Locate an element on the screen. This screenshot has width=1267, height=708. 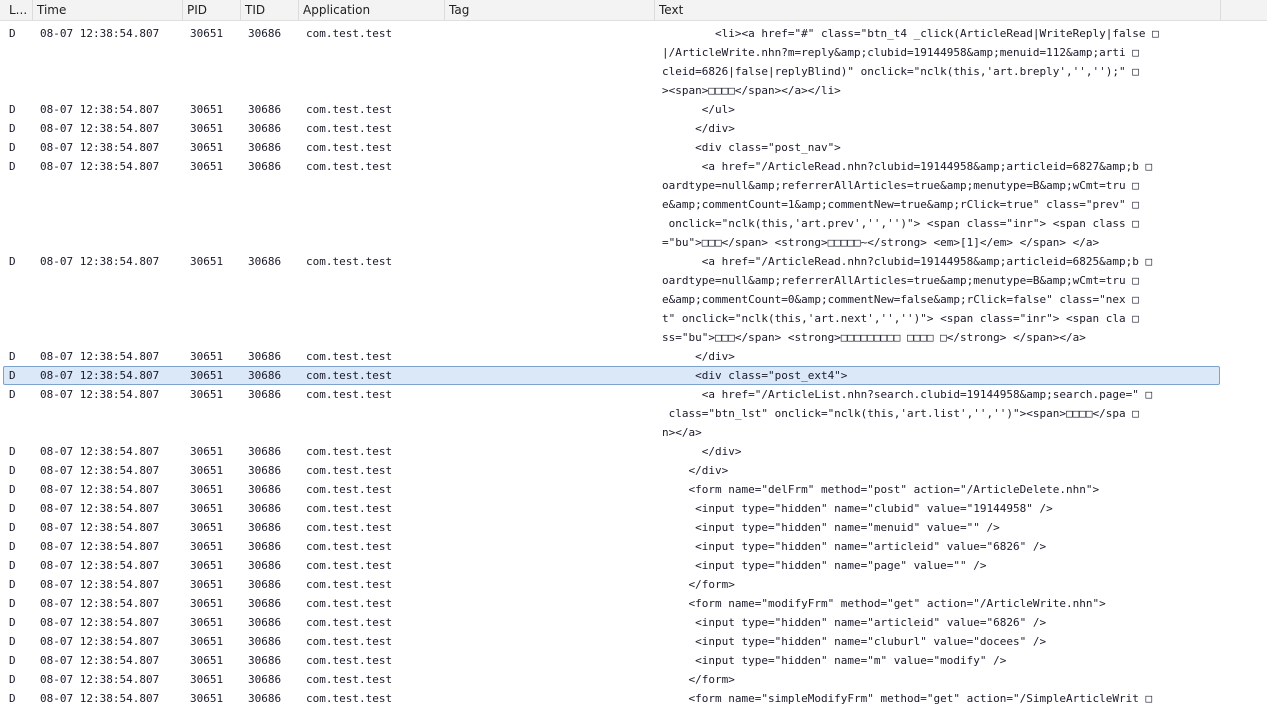
message-text-line: </ul> is located at coordinates (698, 109).